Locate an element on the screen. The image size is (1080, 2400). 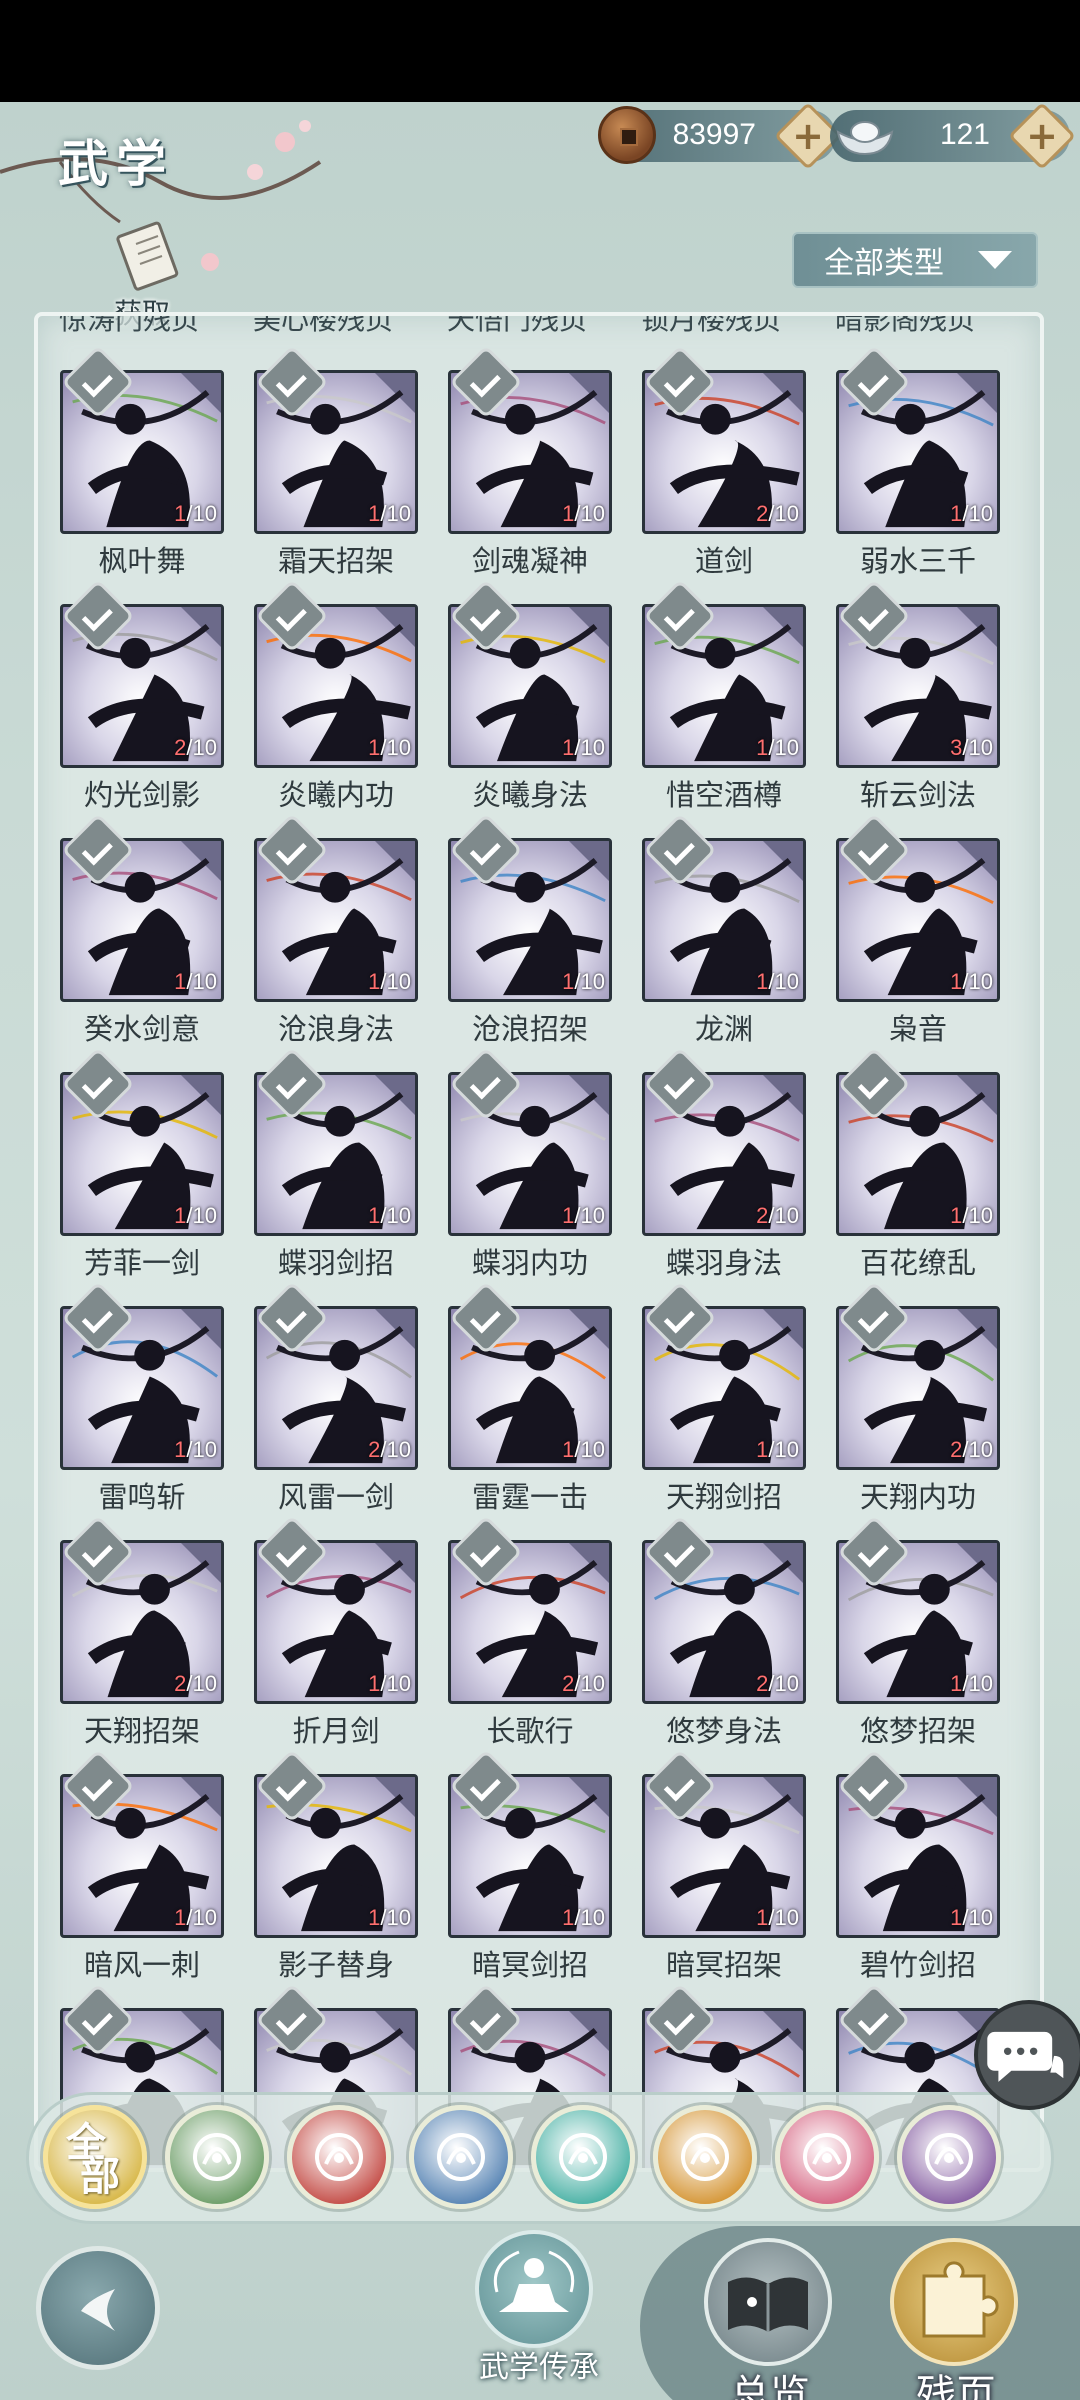
category-shield-button is located at coordinates (705, 2157).